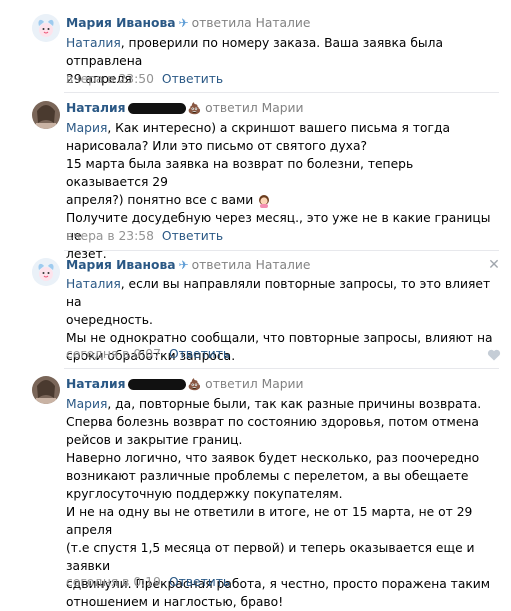  I want to click on comment-footer: сегодня в 0:19 Ответить, so click(148, 582).